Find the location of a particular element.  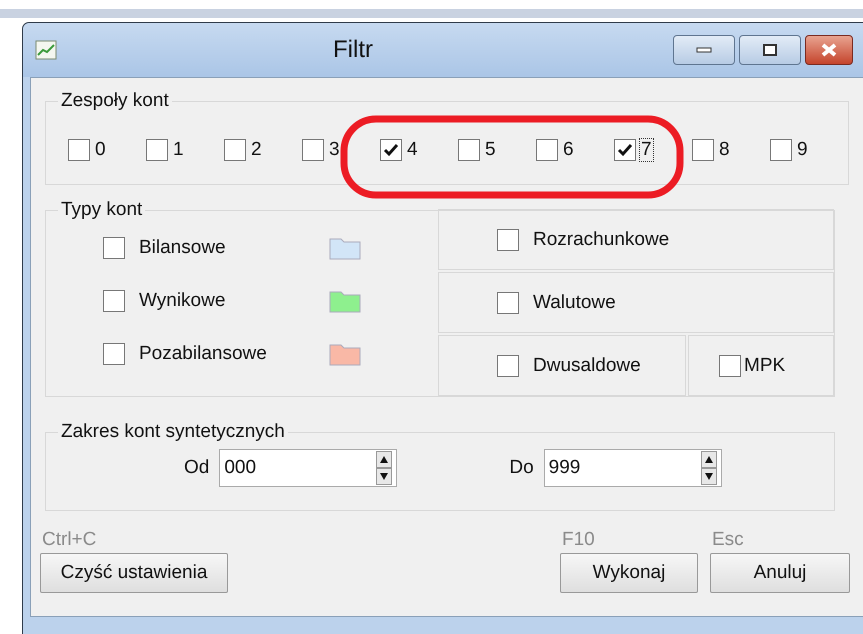

chart-icon is located at coordinates (46, 50).